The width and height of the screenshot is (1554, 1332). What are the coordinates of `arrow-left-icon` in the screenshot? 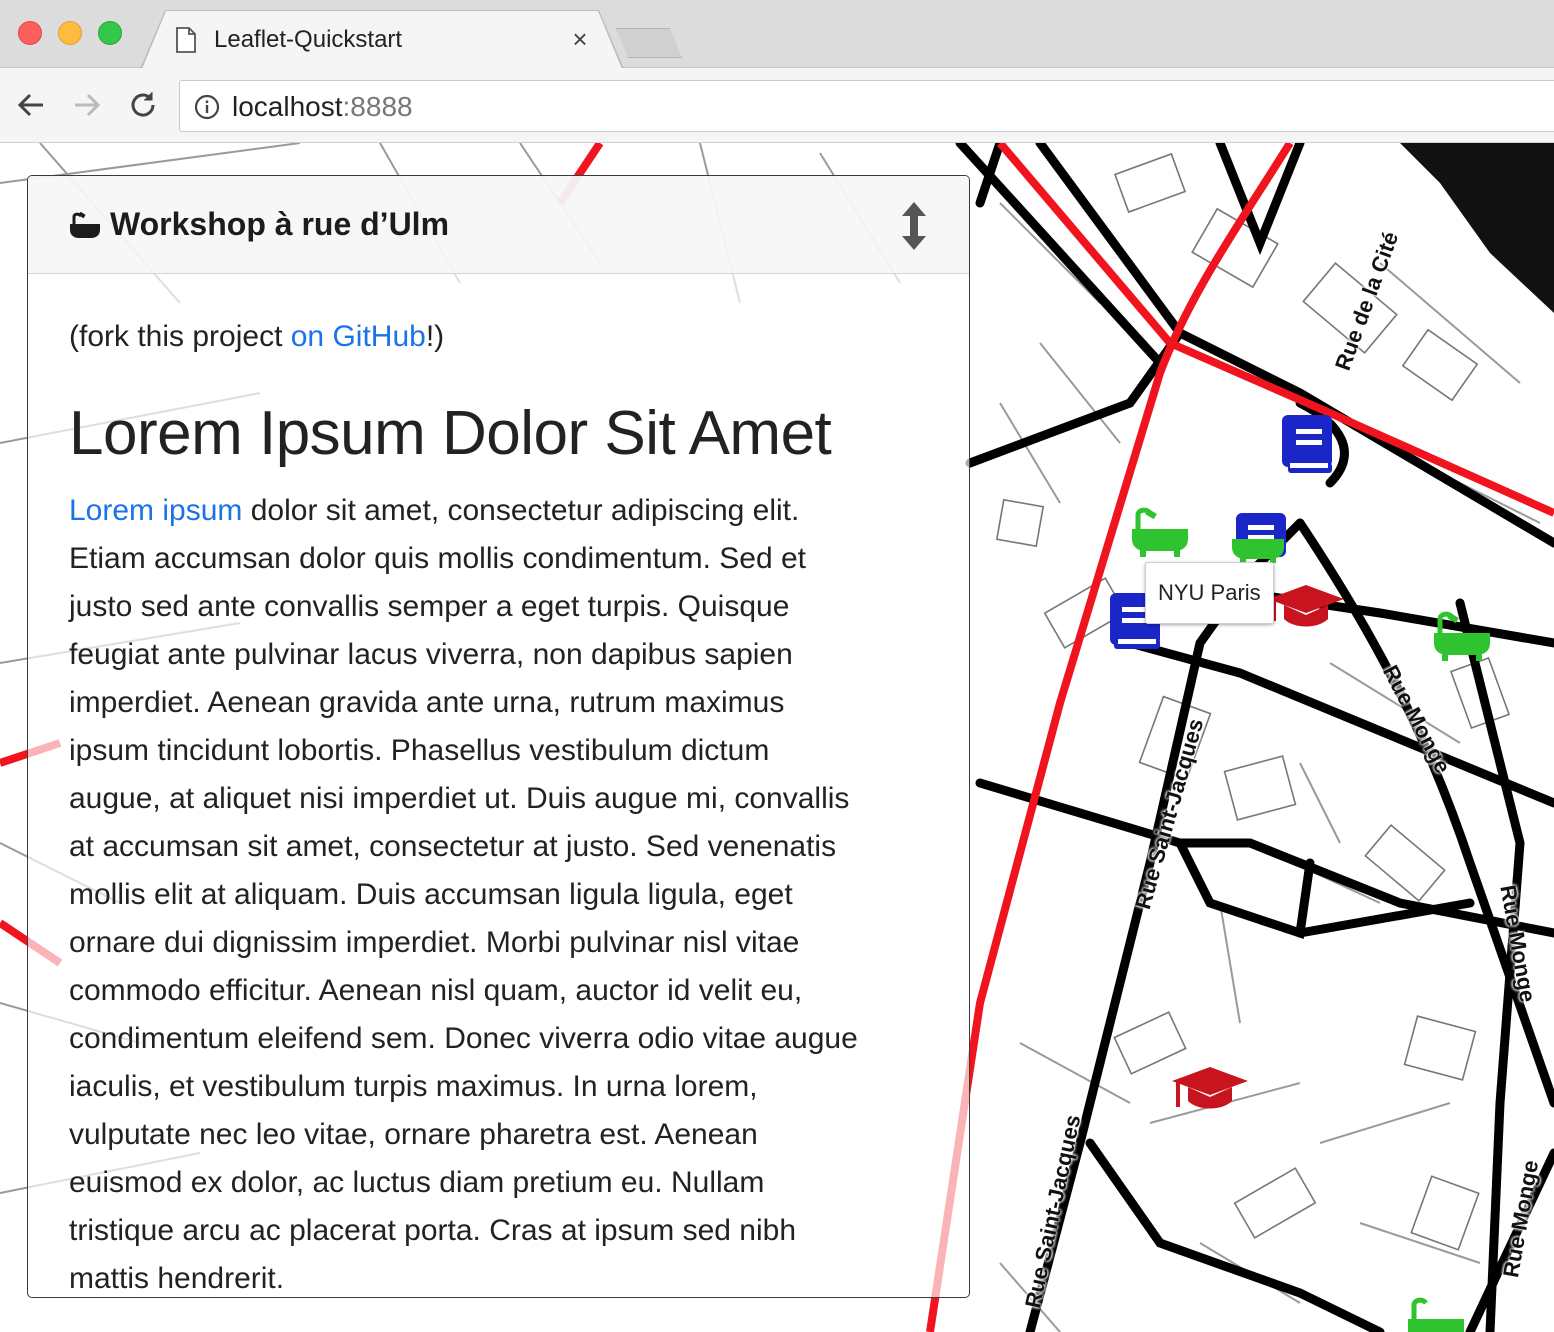 It's located at (30, 105).